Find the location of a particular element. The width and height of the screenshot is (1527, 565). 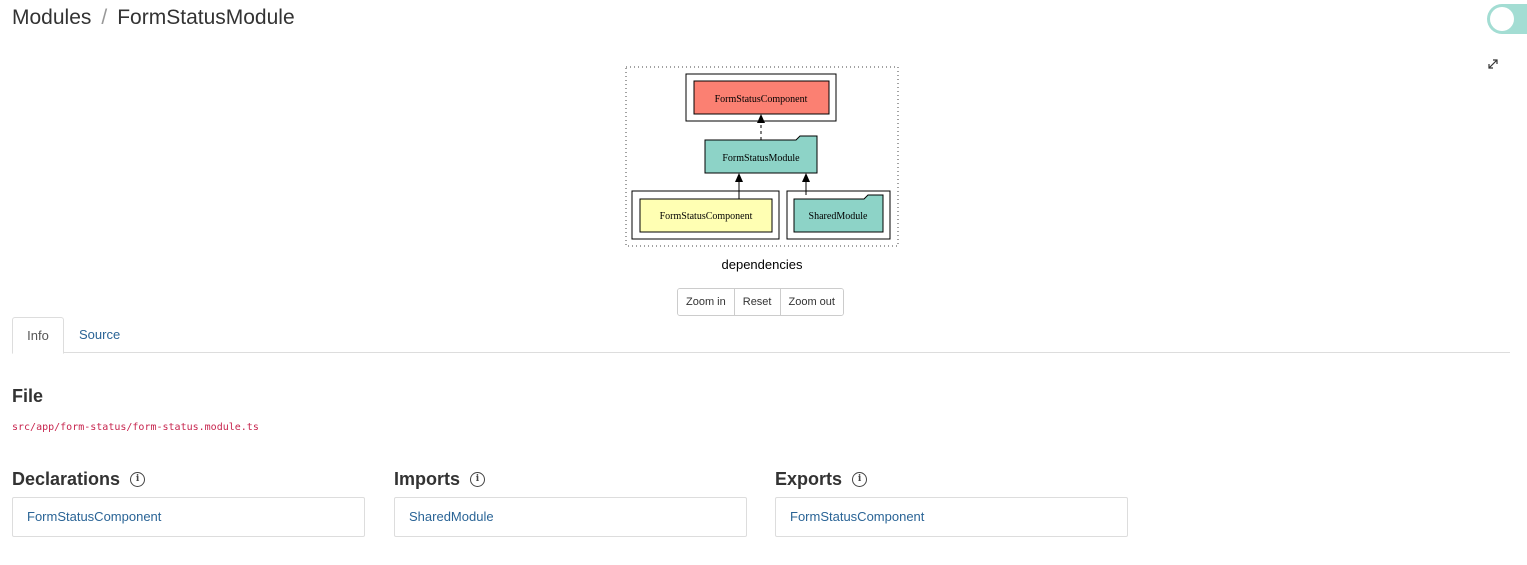

file-heading: File is located at coordinates (28, 396).